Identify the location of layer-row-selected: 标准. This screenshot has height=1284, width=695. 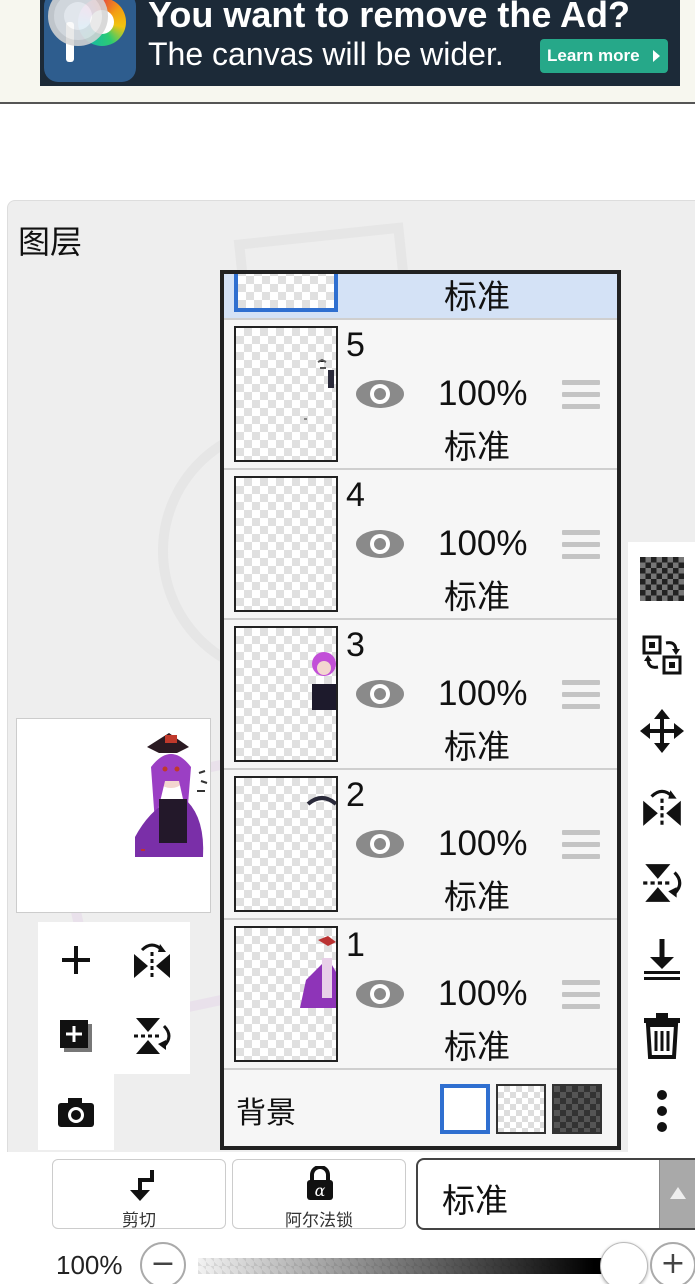
(420, 297).